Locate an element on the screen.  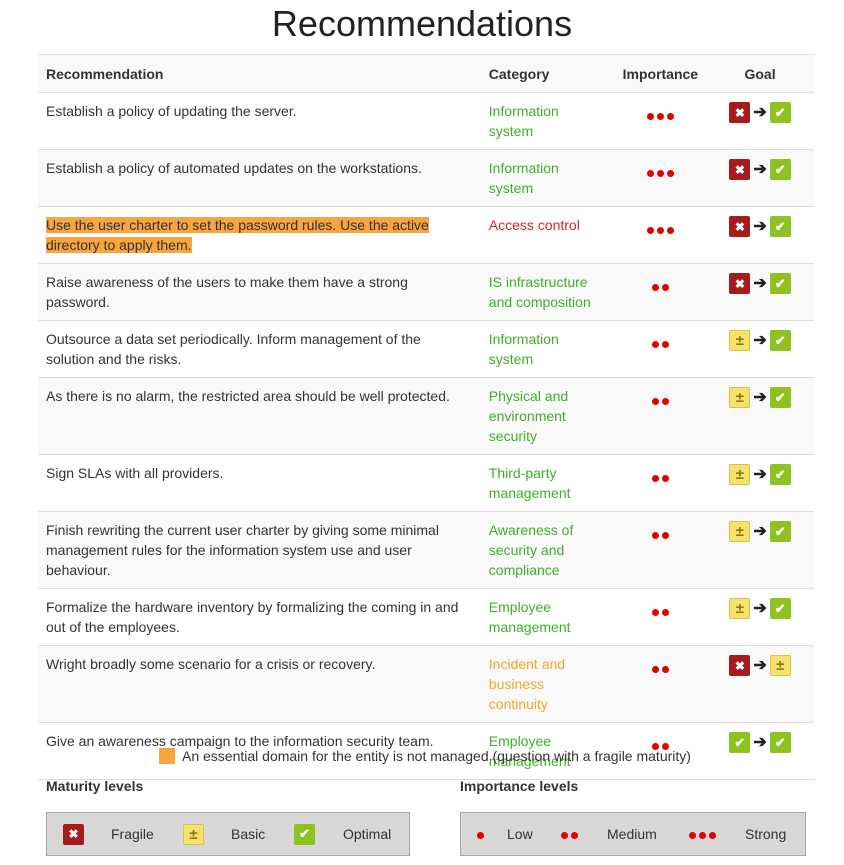
category-cell: Third-party management is located at coordinates (547, 483).